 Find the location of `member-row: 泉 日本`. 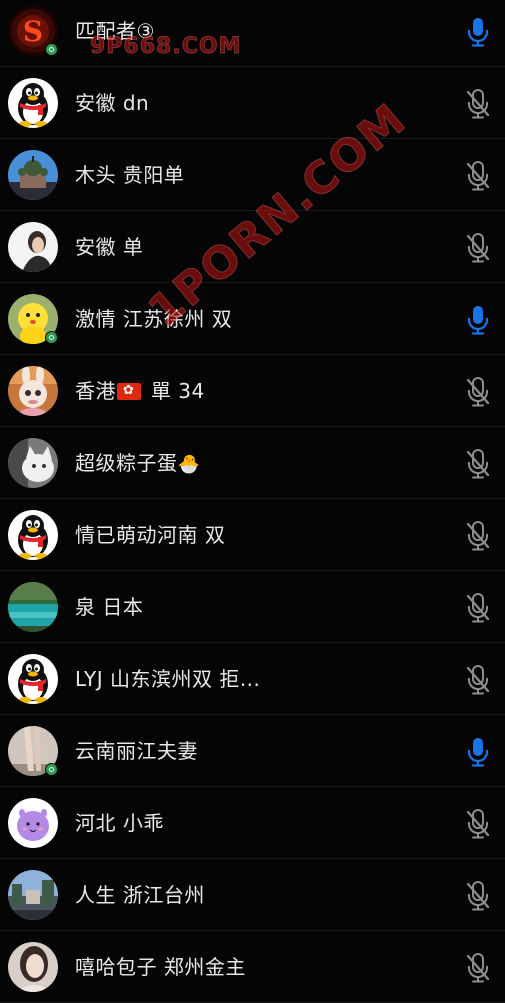

member-row: 泉 日本 is located at coordinates (252, 607).